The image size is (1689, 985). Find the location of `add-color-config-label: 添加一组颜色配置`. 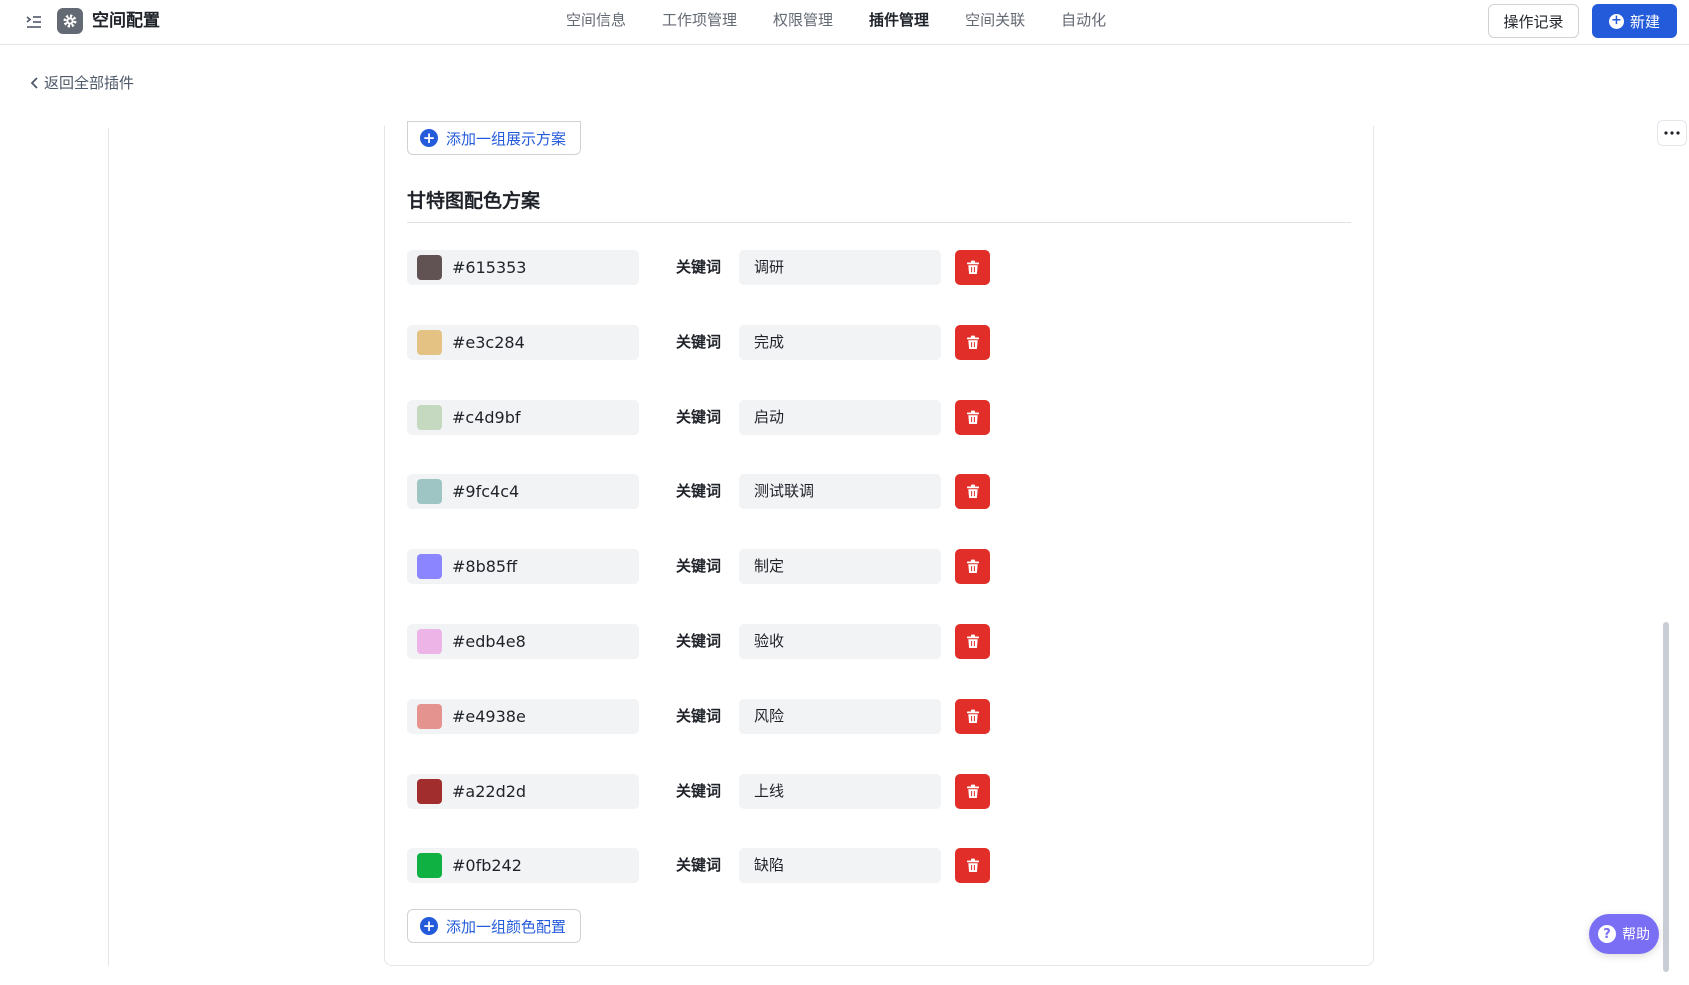

add-color-config-label: 添加一组颜色配置 is located at coordinates (506, 926).